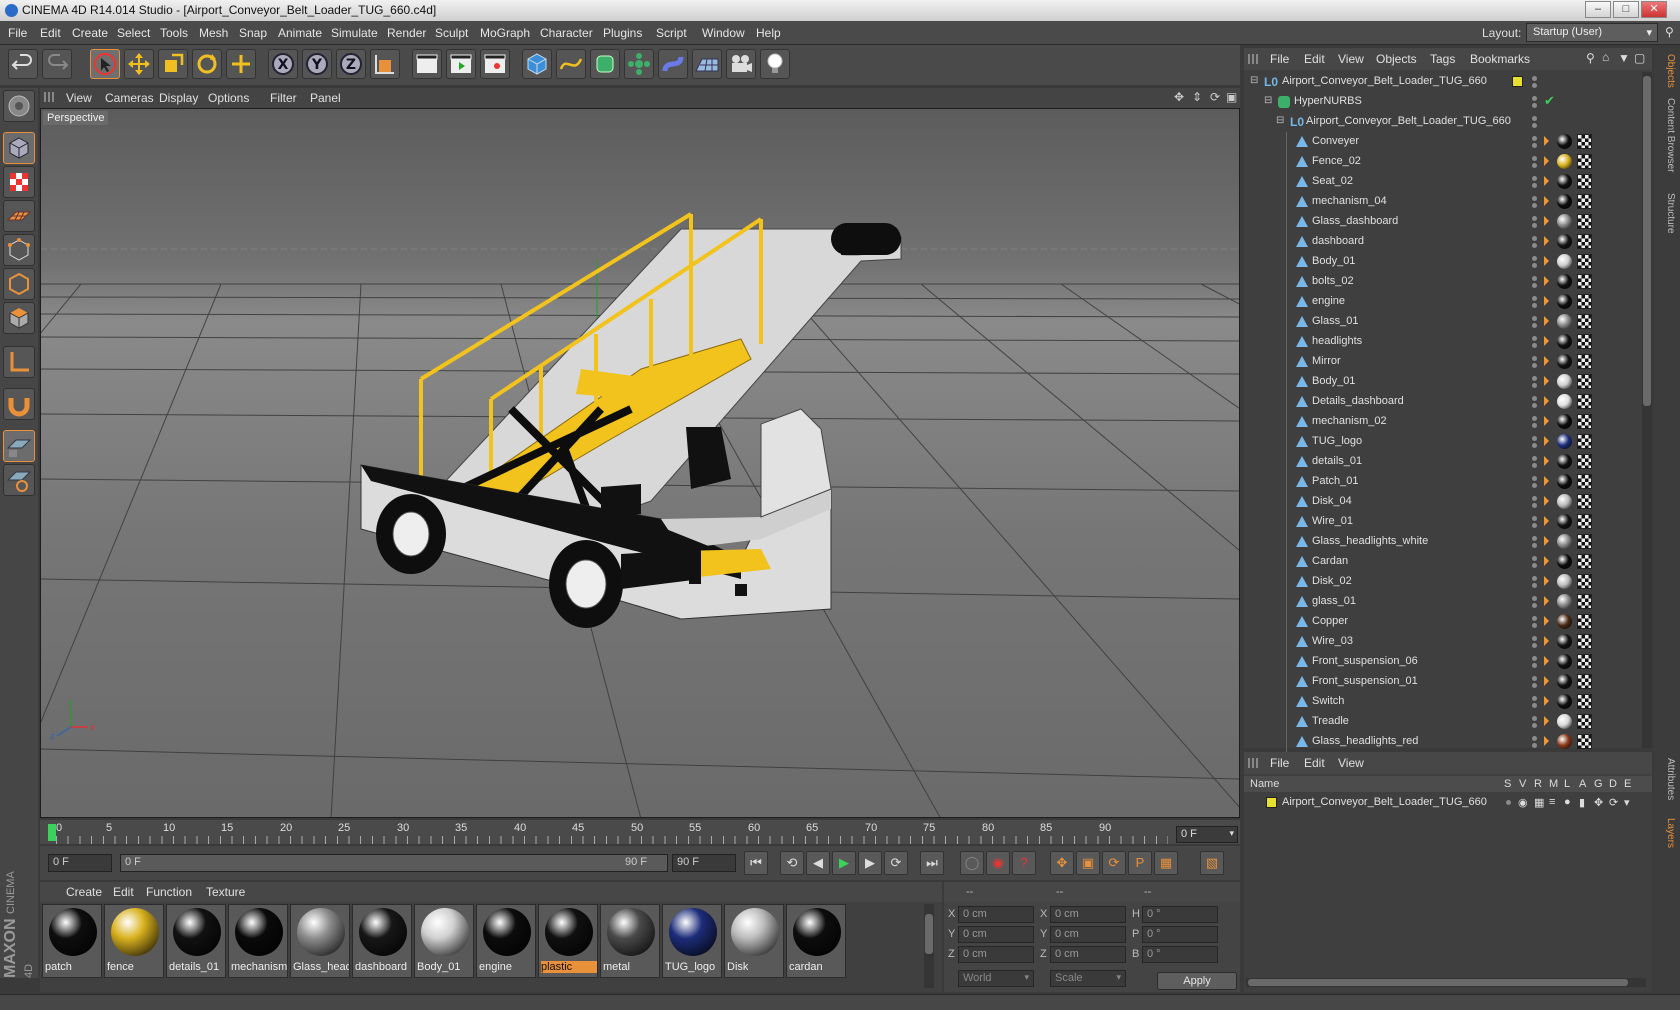 Image resolution: width=1680 pixels, height=1010 pixels. What do you see at coordinates (123, 892) in the screenshot?
I see `material-menu-edit: Edit` at bounding box center [123, 892].